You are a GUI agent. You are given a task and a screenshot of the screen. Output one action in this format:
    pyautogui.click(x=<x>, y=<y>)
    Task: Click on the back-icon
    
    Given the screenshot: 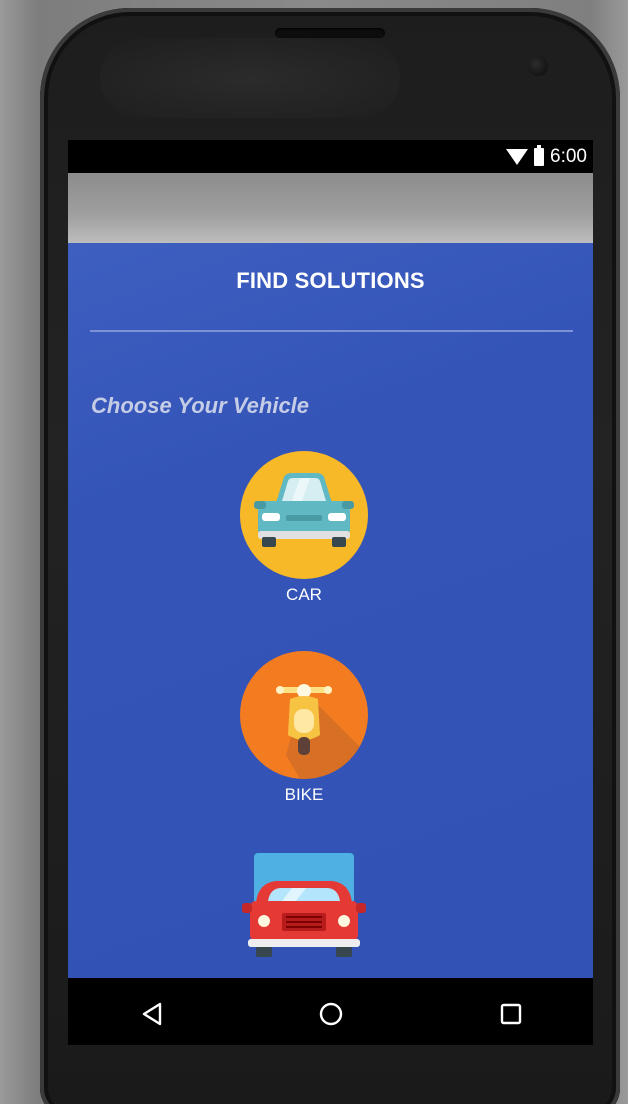 What is the action you would take?
    pyautogui.click(x=152, y=1014)
    